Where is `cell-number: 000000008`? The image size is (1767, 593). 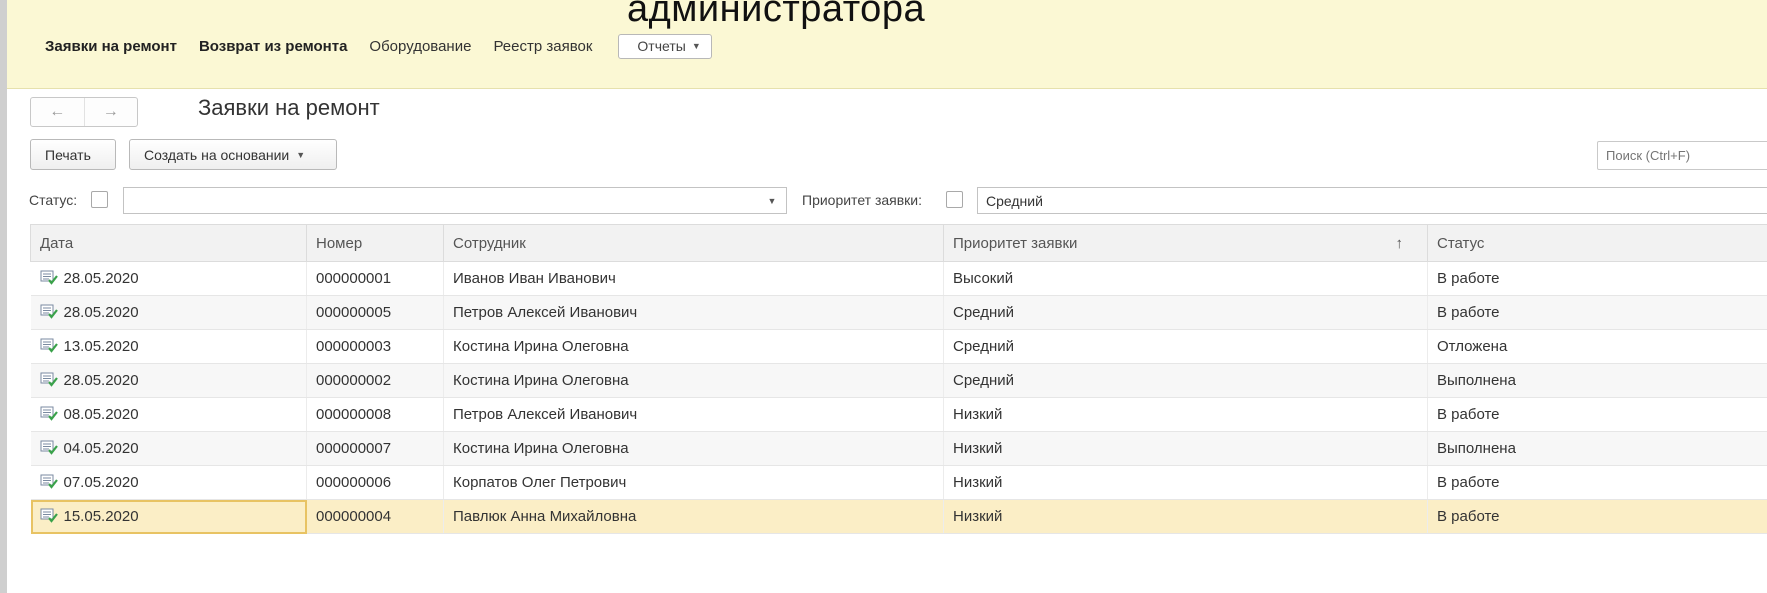
cell-number: 000000008 is located at coordinates (375, 414).